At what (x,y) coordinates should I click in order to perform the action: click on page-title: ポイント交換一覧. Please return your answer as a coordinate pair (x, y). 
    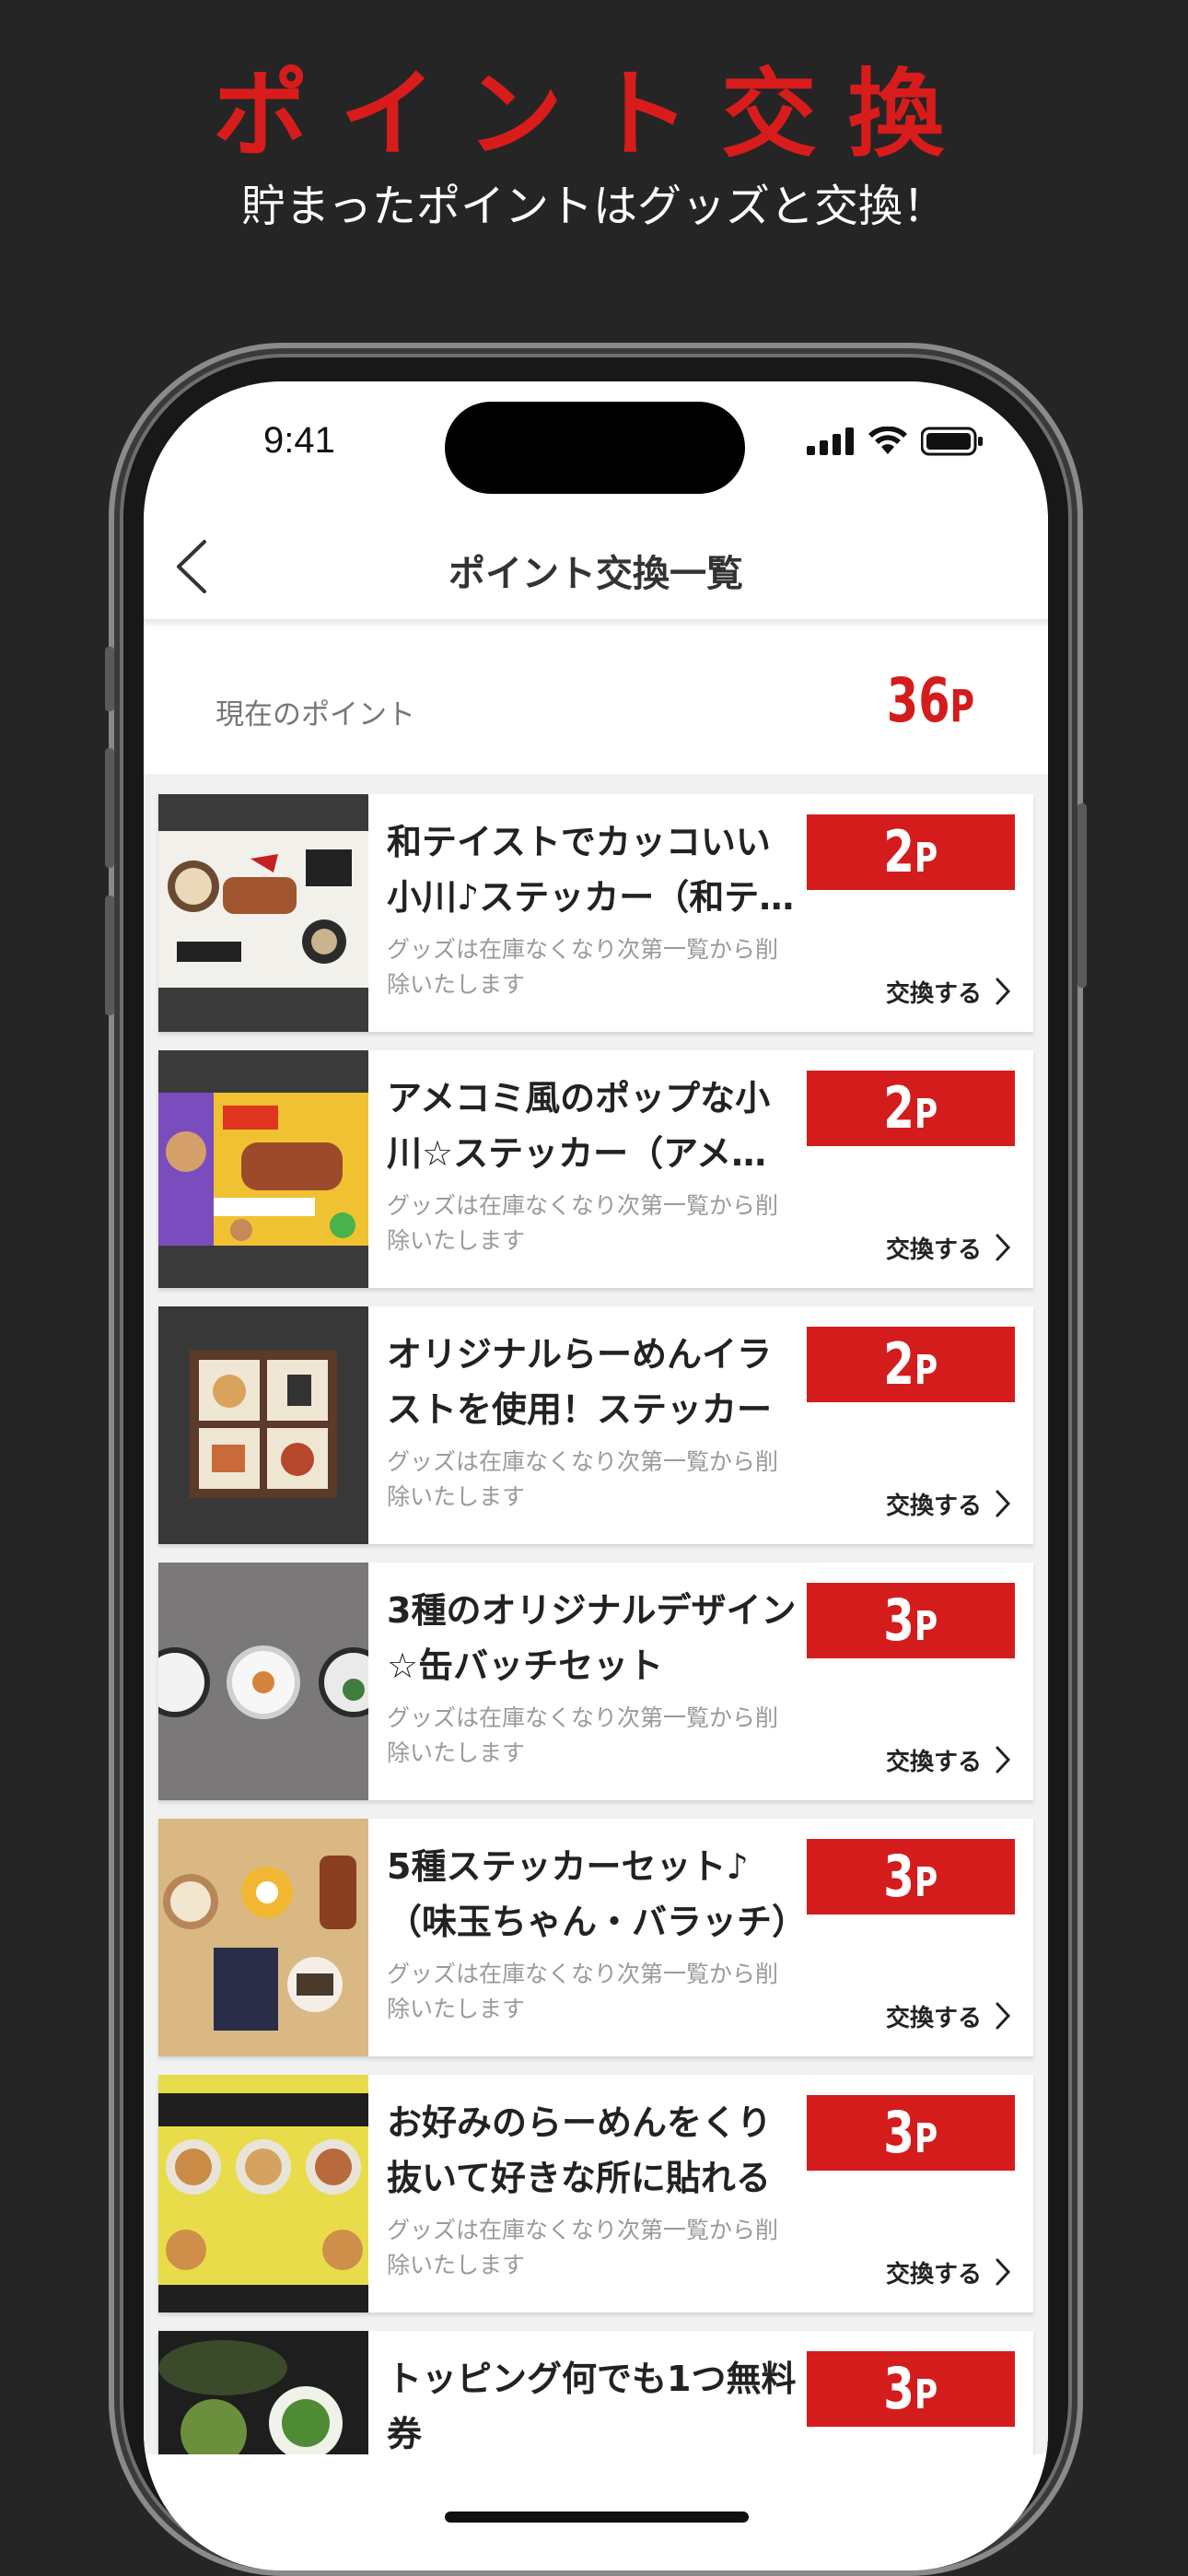
    Looking at the image, I should click on (595, 574).